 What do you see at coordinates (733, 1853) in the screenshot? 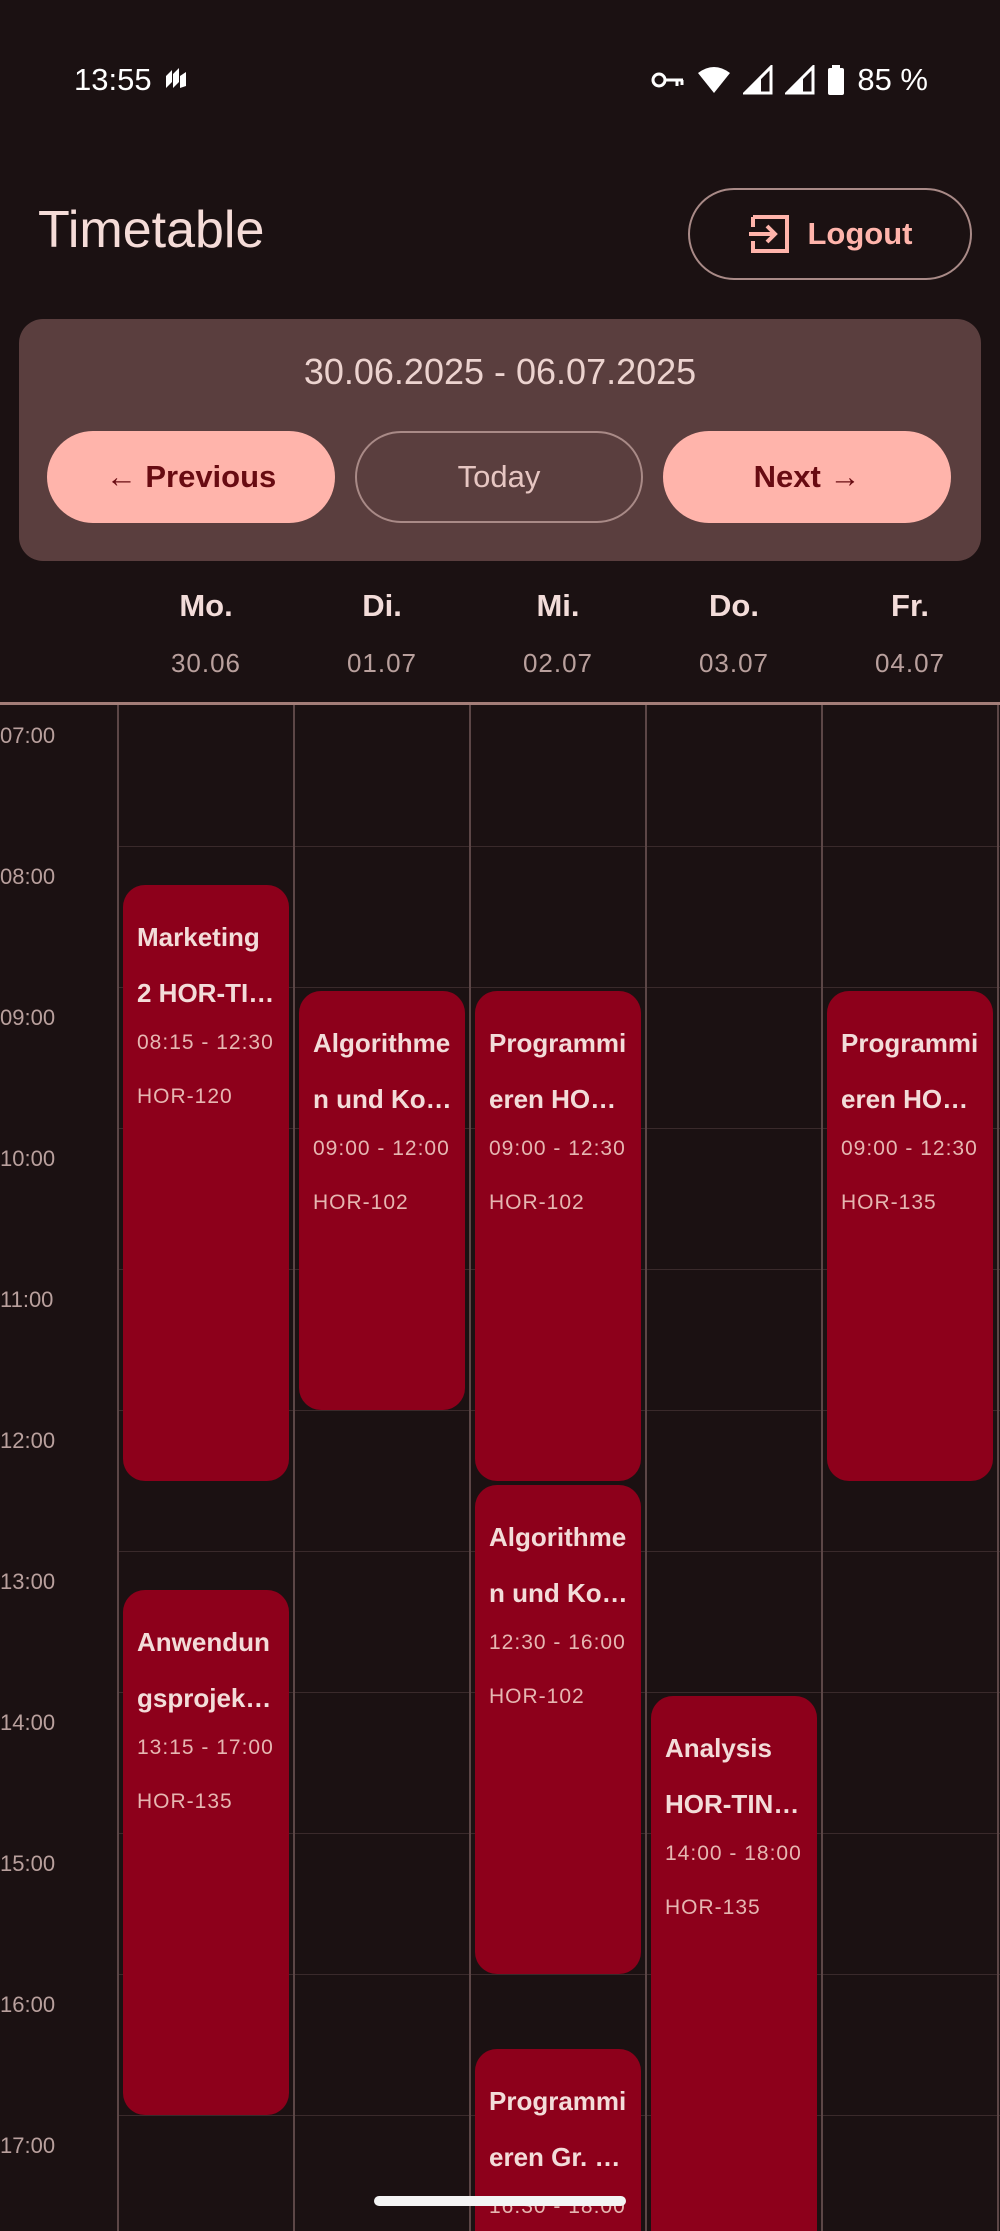
I see `event-time: 14:00 - 18:00` at bounding box center [733, 1853].